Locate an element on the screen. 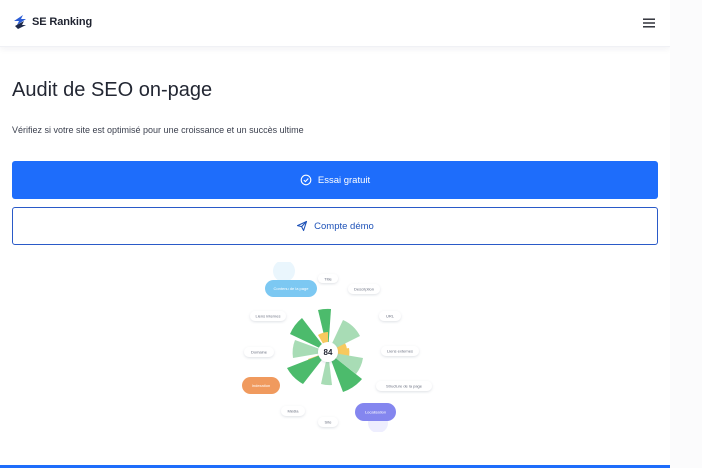  label-media: Média is located at coordinates (294, 411).